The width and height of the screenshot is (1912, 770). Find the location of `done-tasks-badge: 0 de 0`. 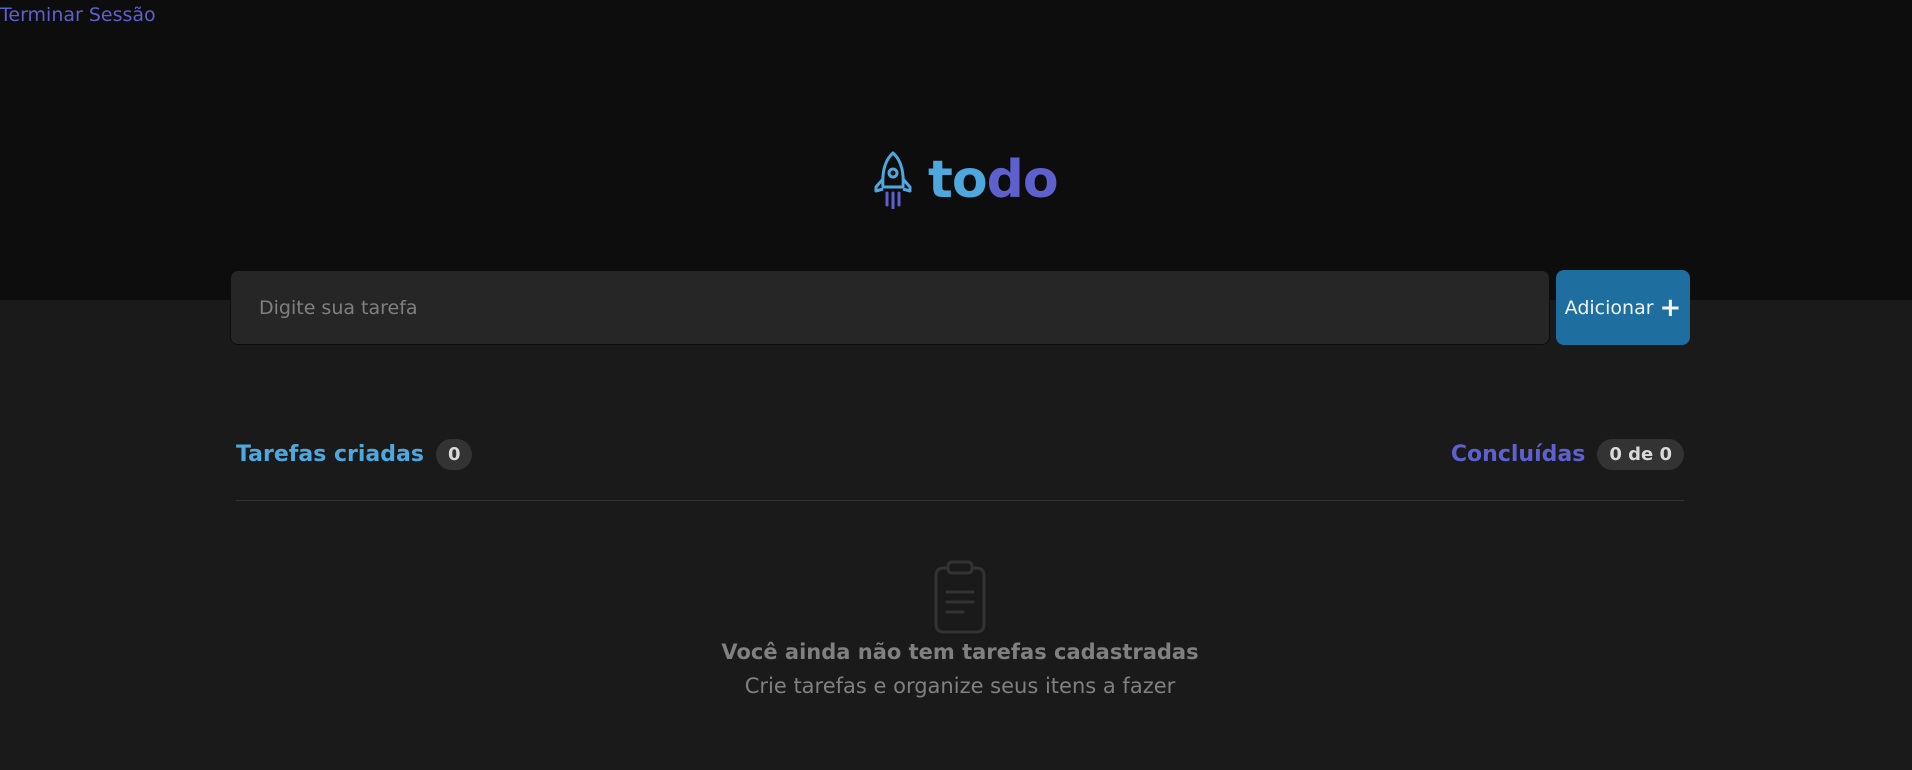

done-tasks-badge: 0 de 0 is located at coordinates (1640, 454).